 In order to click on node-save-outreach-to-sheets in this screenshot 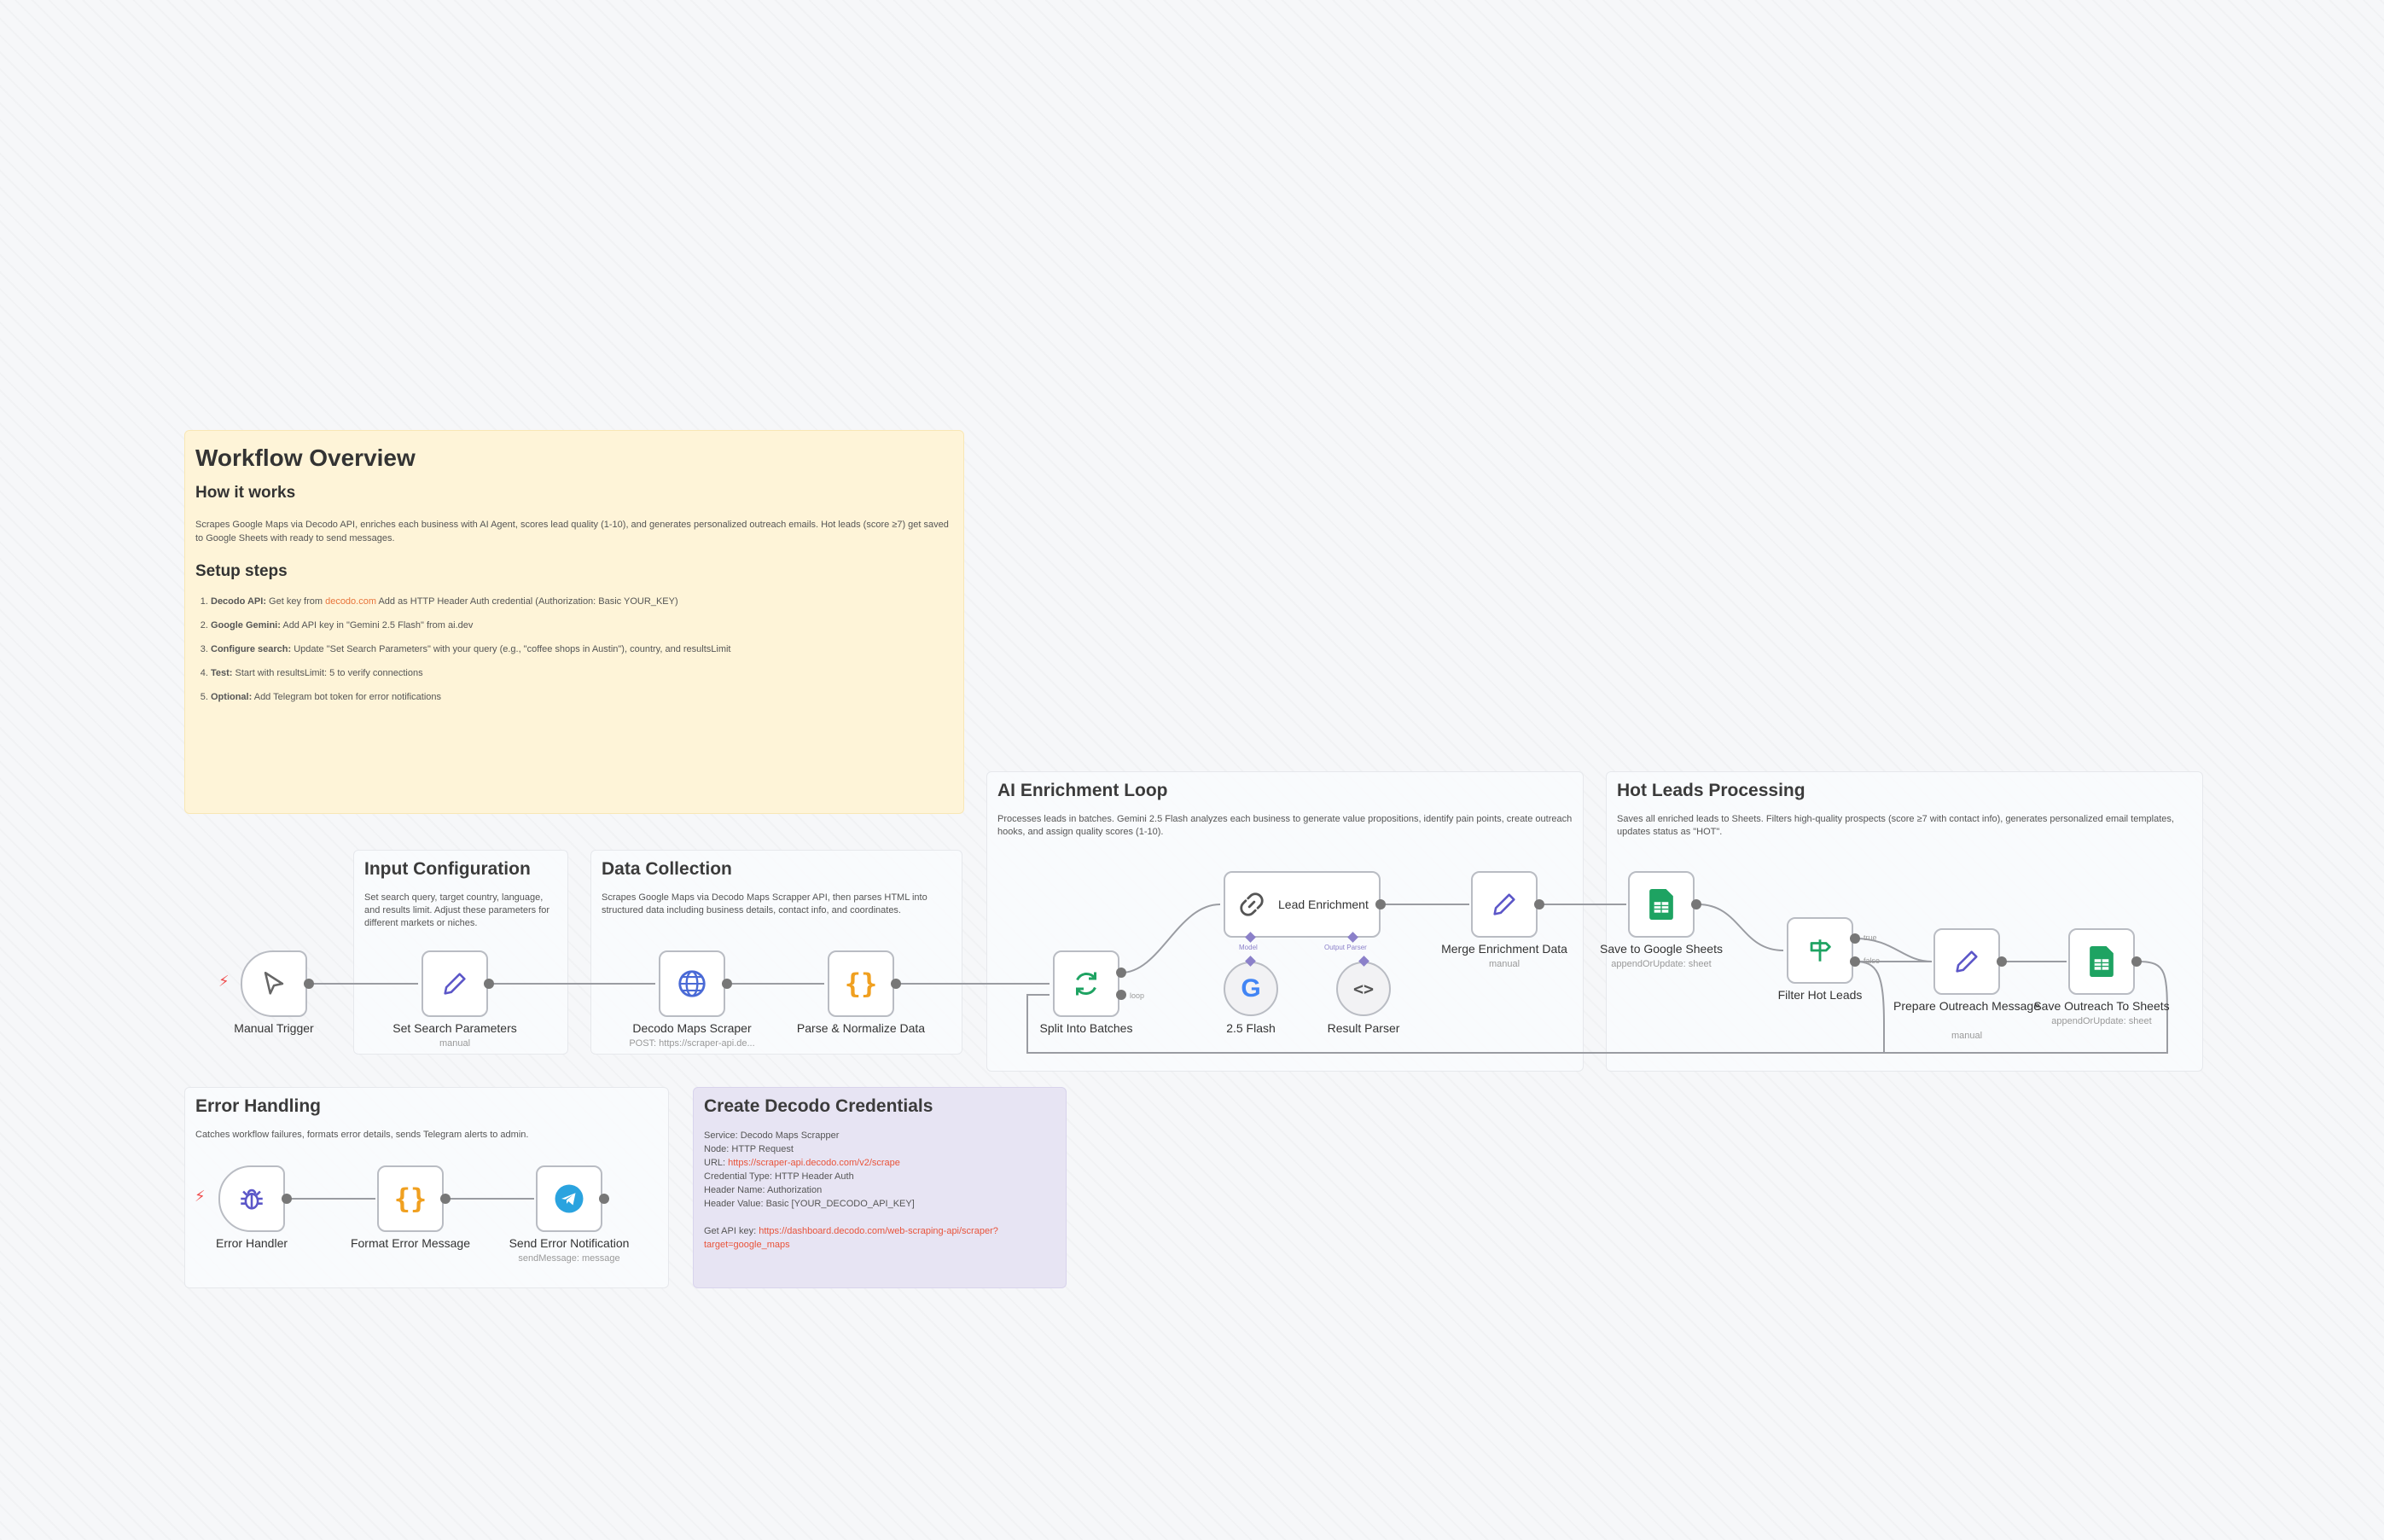, I will do `click(2102, 961)`.